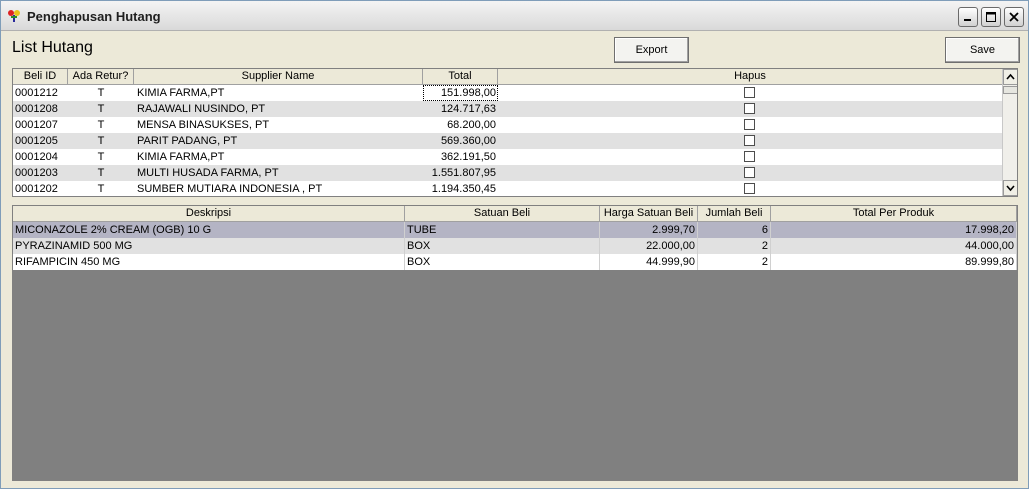 The image size is (1029, 489). What do you see at coordinates (507, 93) in the screenshot?
I see `table-row: 0001212 T KIMIA FARMA,PT 151.998,00` at bounding box center [507, 93].